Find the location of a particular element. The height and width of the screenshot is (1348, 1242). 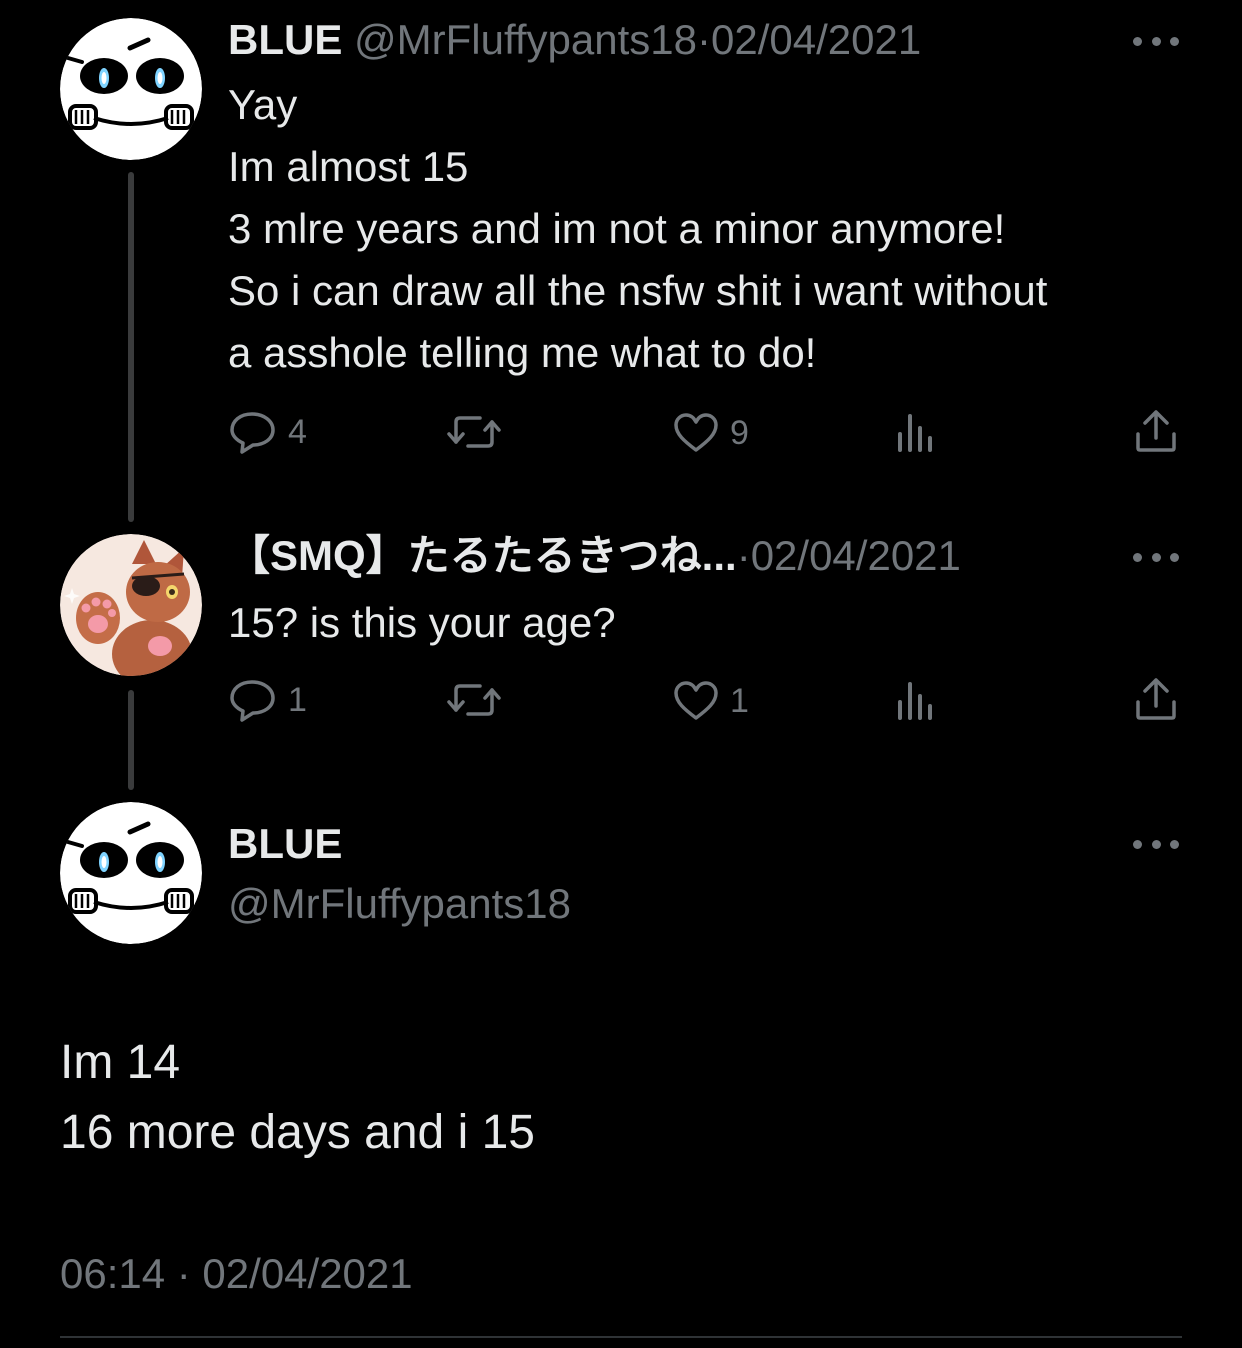

tweet1-like-count: 9 is located at coordinates (739, 432).